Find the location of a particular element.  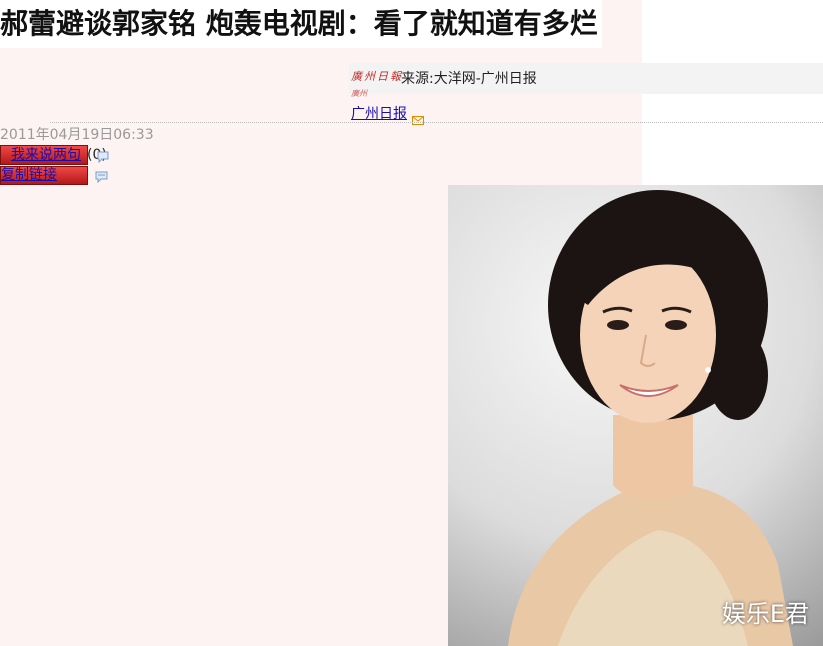

source-label: 来源:大洋网-广州日报 is located at coordinates (469, 79).